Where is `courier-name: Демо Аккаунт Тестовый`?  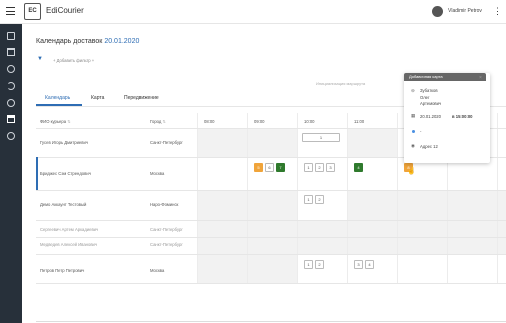 courier-name: Демо Аккаунт Тестовый is located at coordinates (63, 204).